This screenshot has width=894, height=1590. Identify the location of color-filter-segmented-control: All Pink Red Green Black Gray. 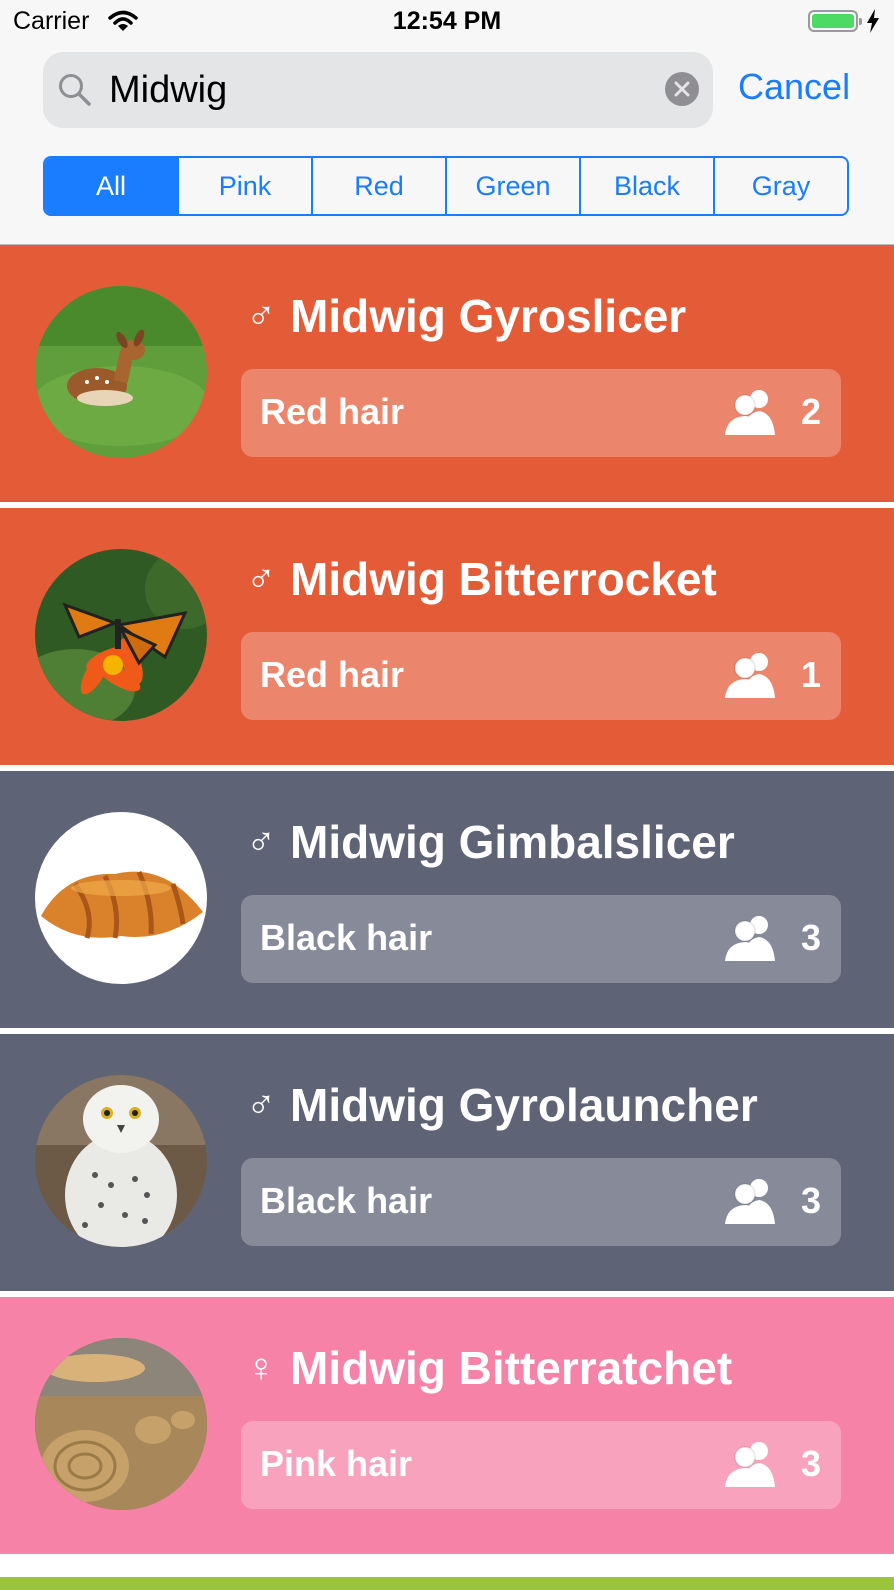
(446, 186).